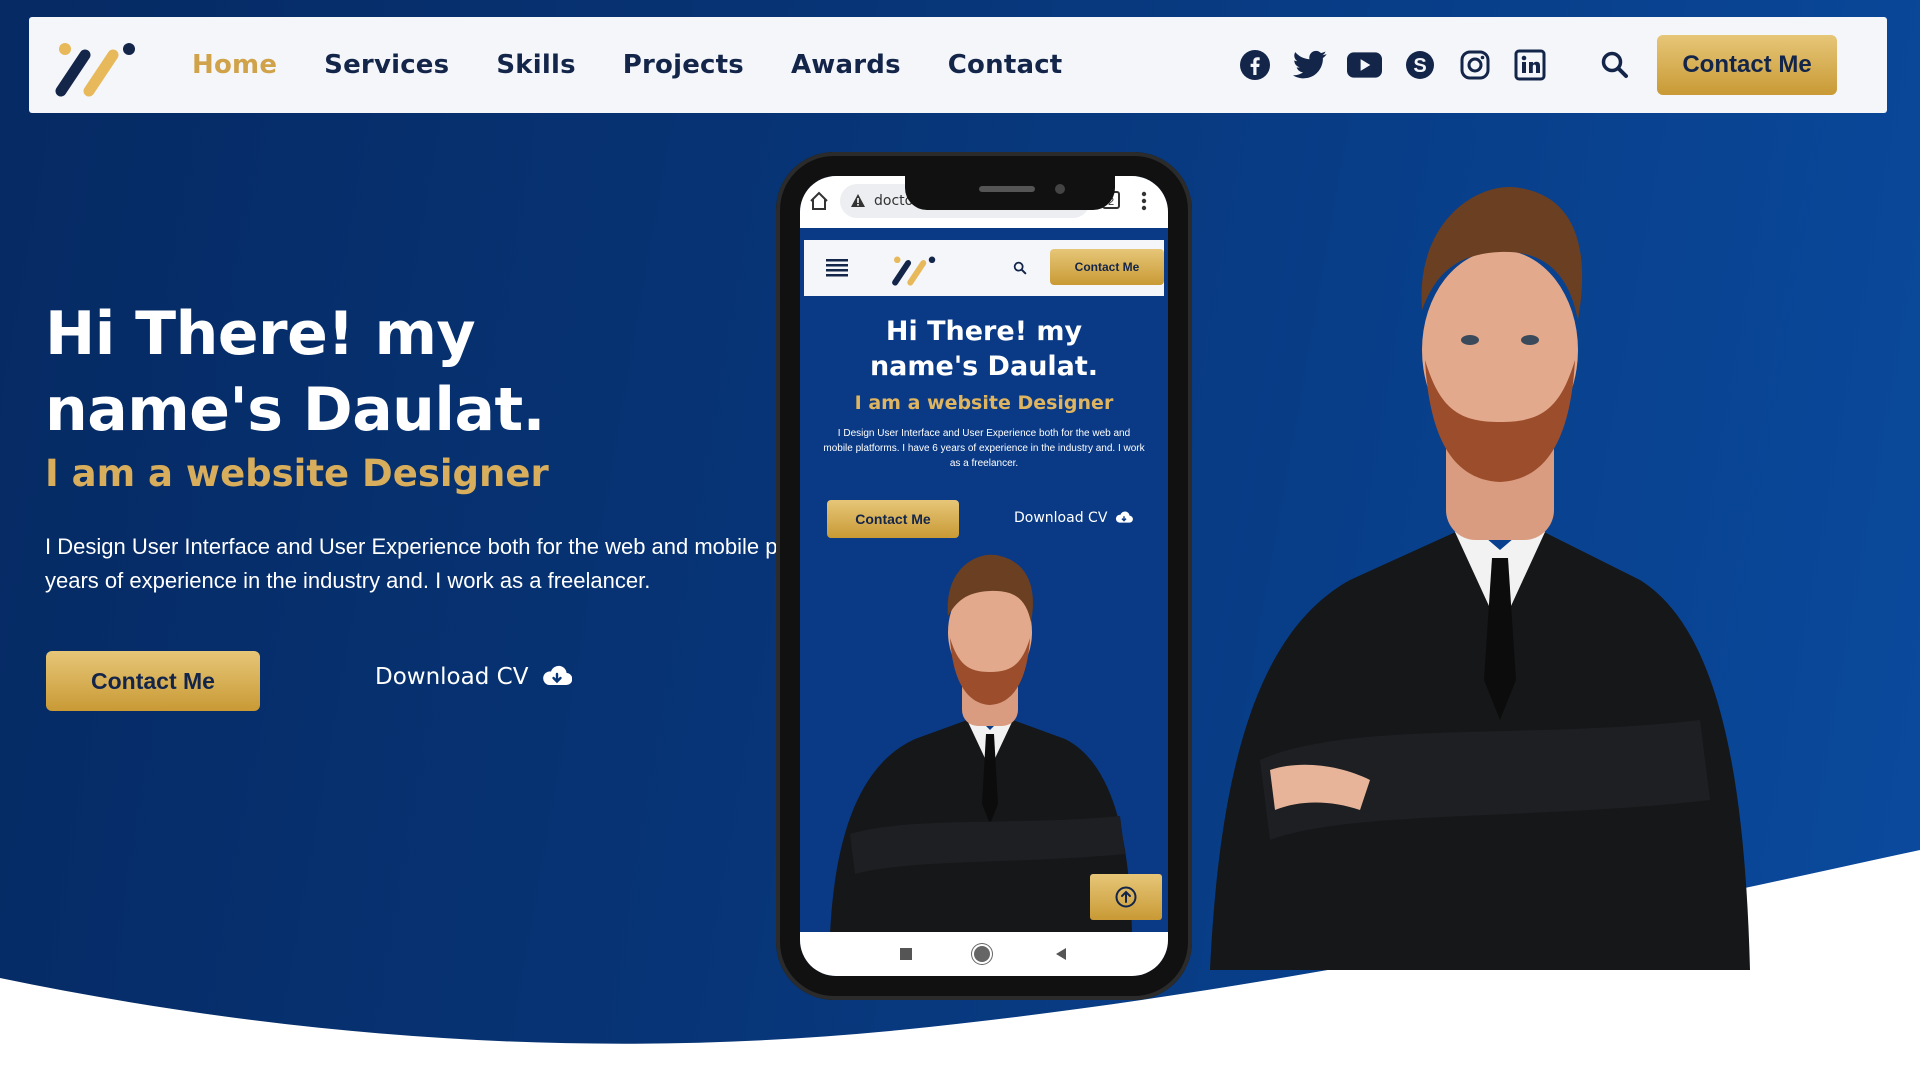 This screenshot has width=1920, height=1080. Describe the element at coordinates (1005, 65) in the screenshot. I see `nav-contact: Contact` at that location.